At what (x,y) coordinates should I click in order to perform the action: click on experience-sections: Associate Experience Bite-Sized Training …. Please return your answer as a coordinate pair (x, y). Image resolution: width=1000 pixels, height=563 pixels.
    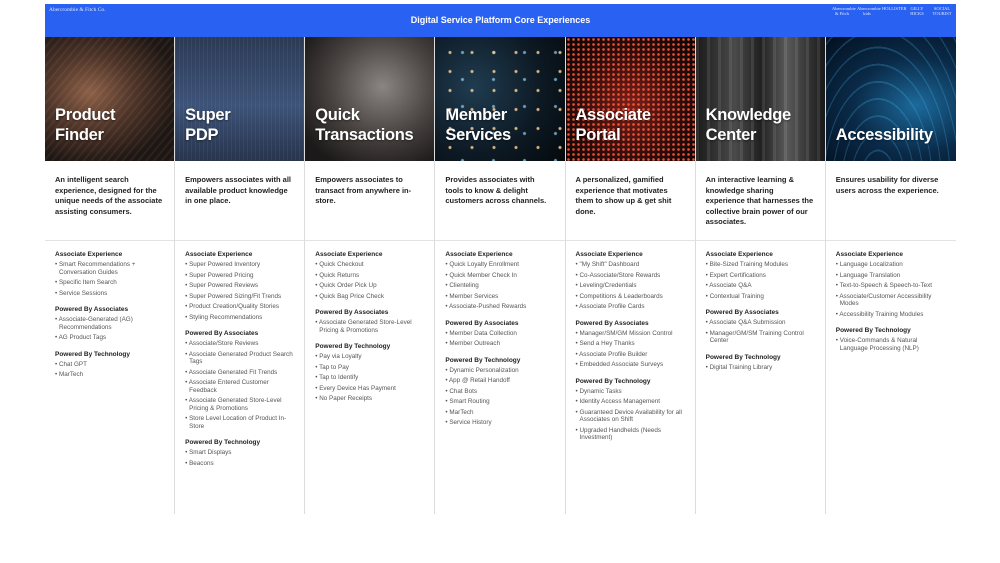
    Looking at the image, I should click on (760, 306).